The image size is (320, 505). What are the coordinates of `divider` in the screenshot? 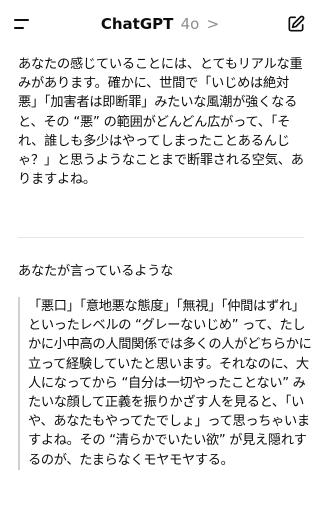 It's located at (161, 237).